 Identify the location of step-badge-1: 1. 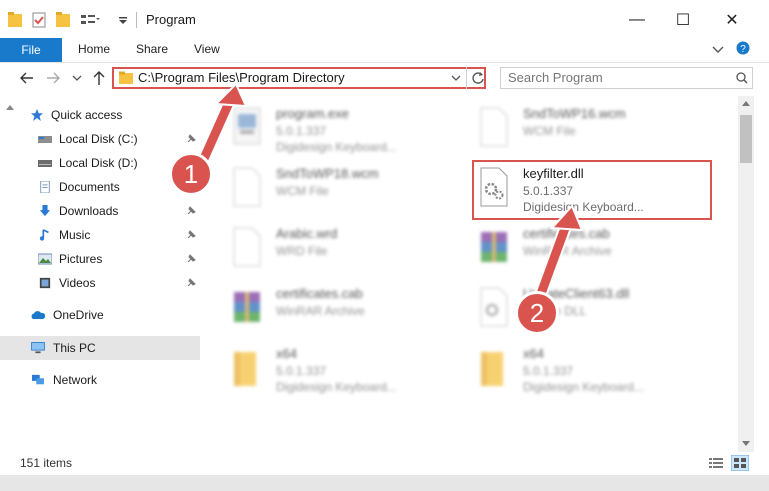
(191, 174).